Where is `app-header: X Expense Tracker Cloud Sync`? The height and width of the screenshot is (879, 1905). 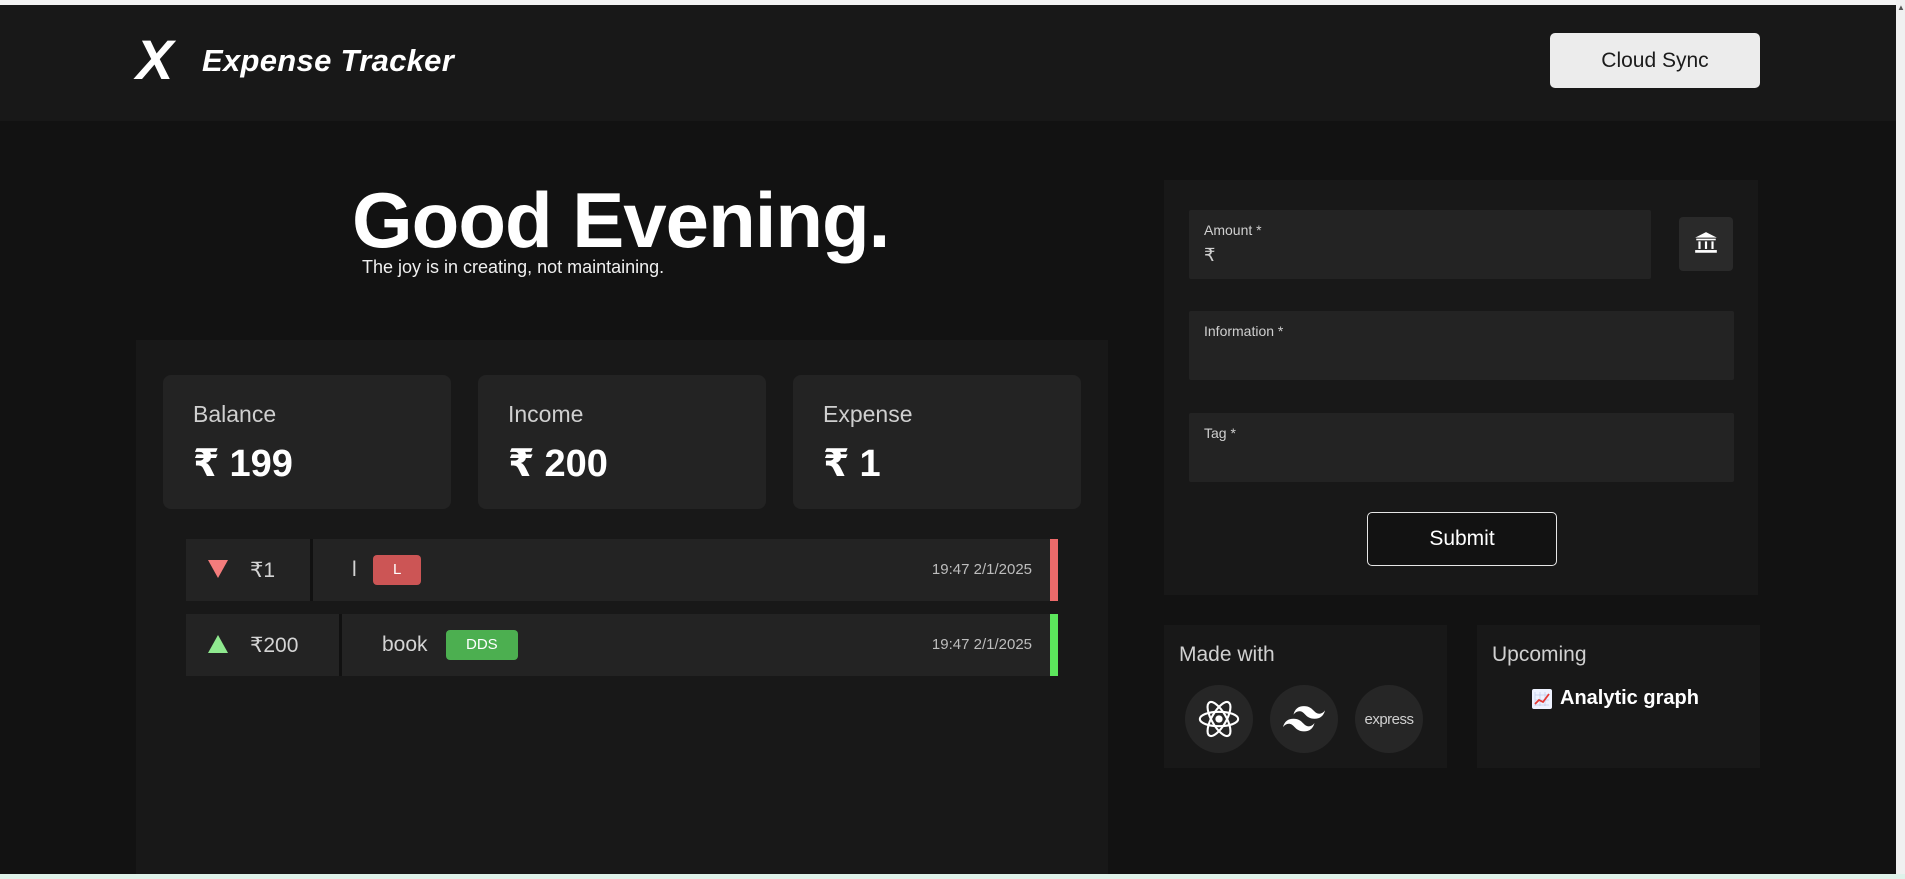
app-header: X Expense Tracker Cloud Sync is located at coordinates (948, 63).